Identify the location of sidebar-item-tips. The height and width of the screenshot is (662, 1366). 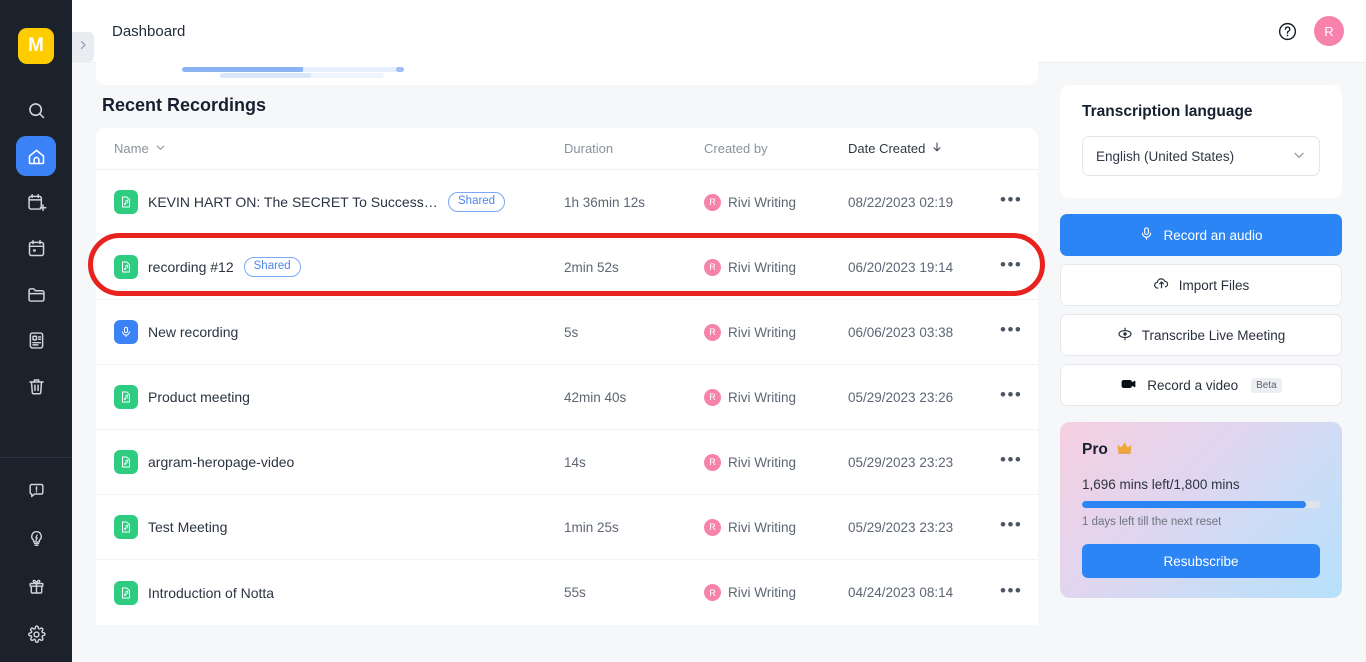
(36, 538).